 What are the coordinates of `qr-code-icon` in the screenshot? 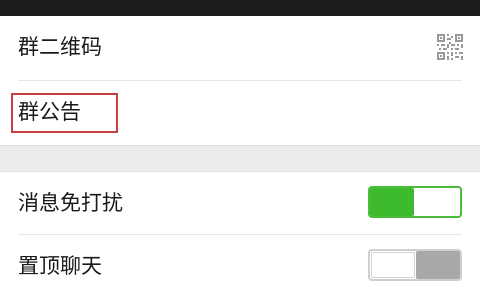 It's located at (450, 47).